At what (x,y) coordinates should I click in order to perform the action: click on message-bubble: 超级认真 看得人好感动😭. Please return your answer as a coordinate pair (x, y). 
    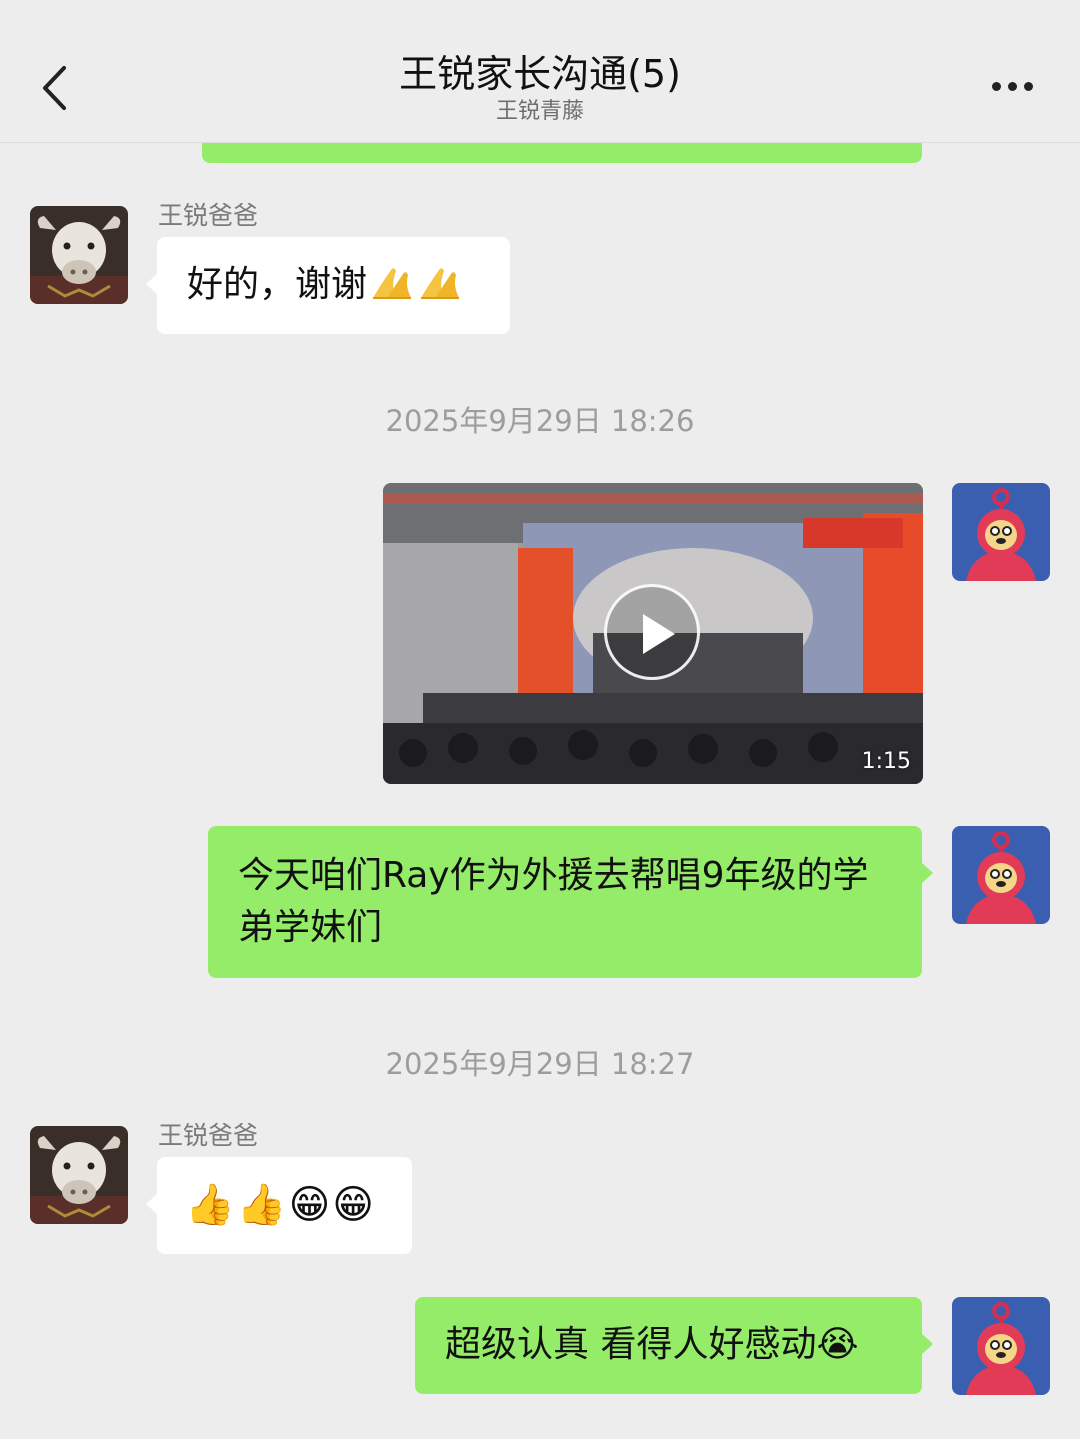
    Looking at the image, I should click on (674, 1345).